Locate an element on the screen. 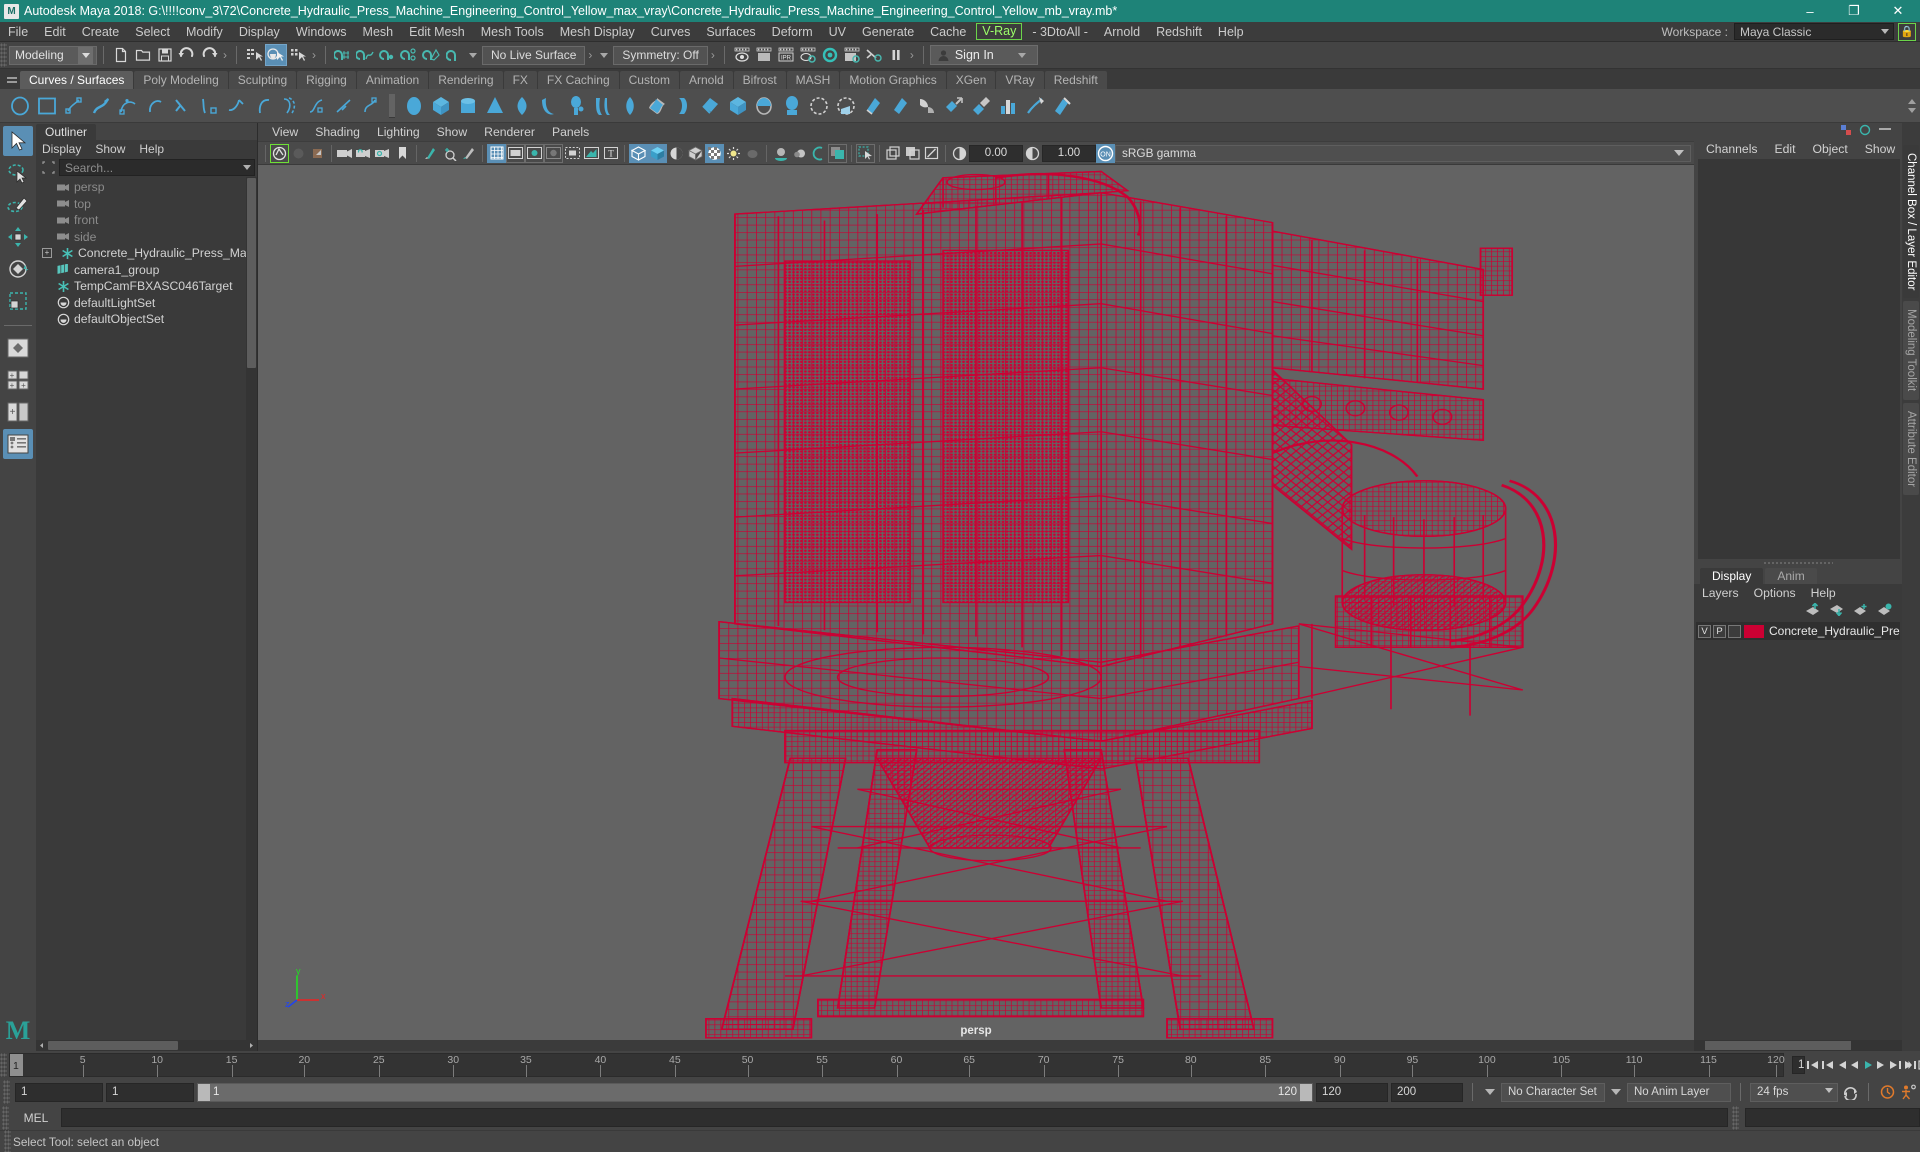  film-gate-icon is located at coordinates (515, 153).